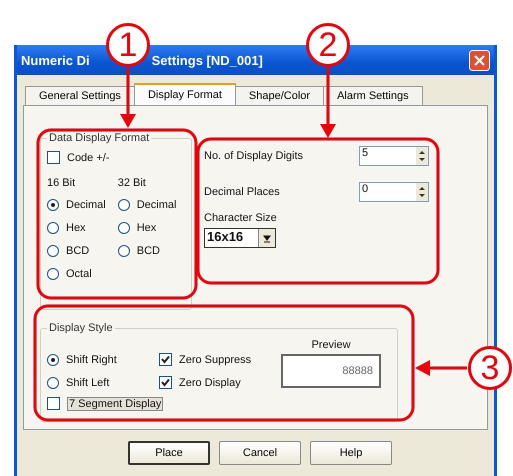 The image size is (513, 476). I want to click on number-field: 5, so click(394, 156).